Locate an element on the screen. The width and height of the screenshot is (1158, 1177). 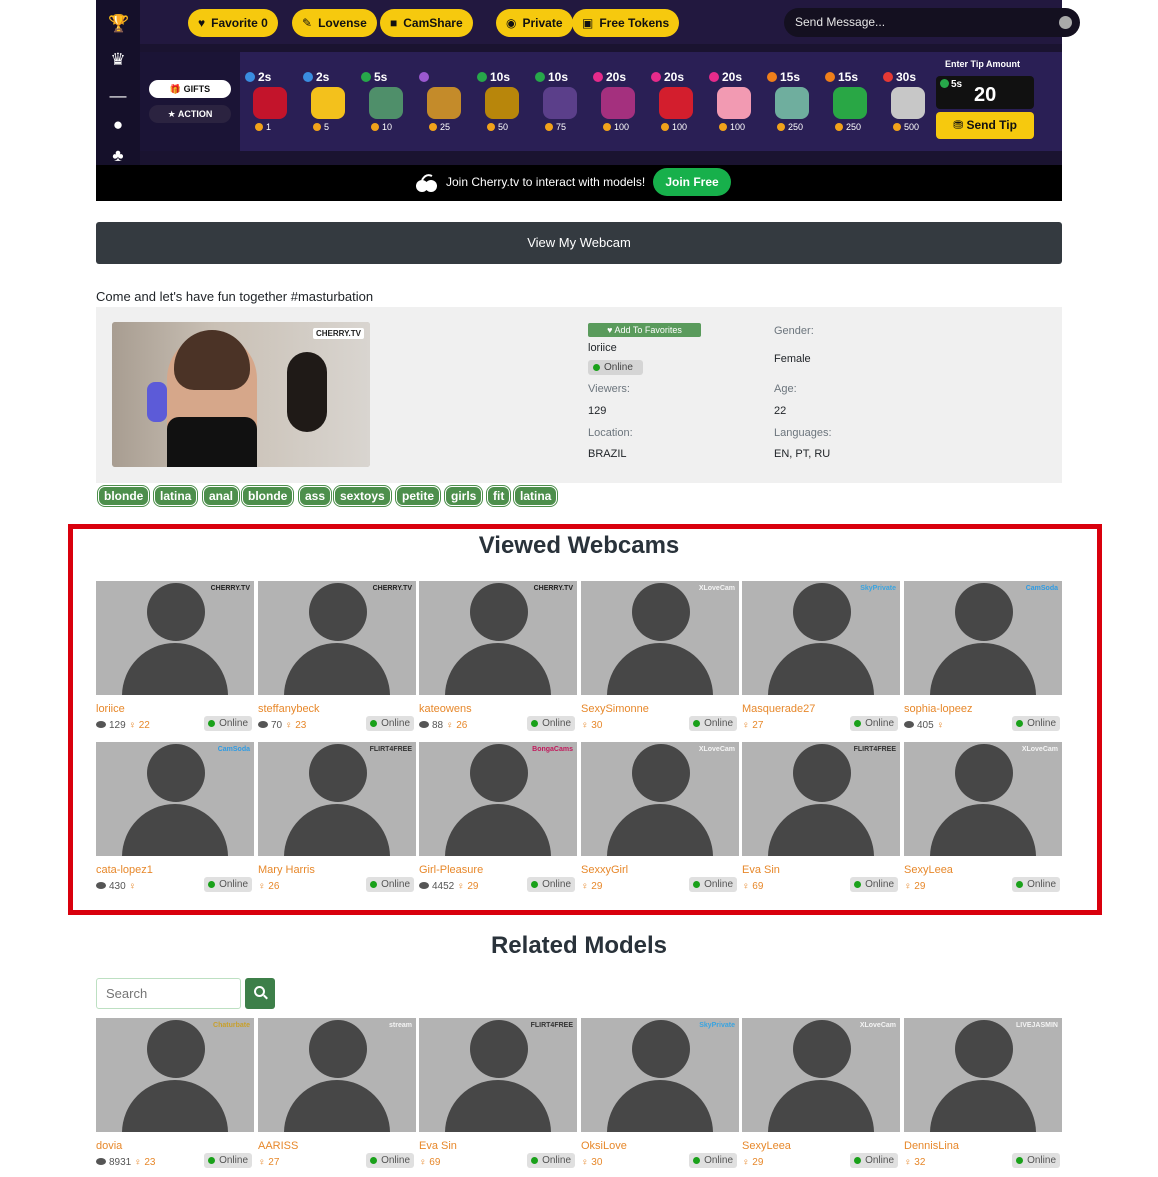
model-card: SkyPrivate Masquerade27 ♀ 27 Online is located at coordinates (821, 659).